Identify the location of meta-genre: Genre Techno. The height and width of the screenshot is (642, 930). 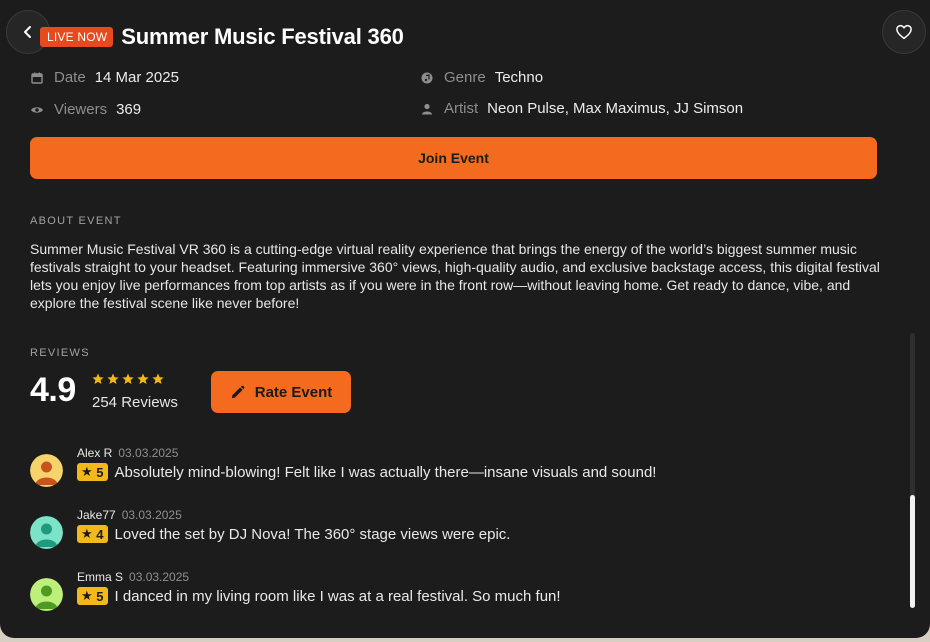
(481, 77).